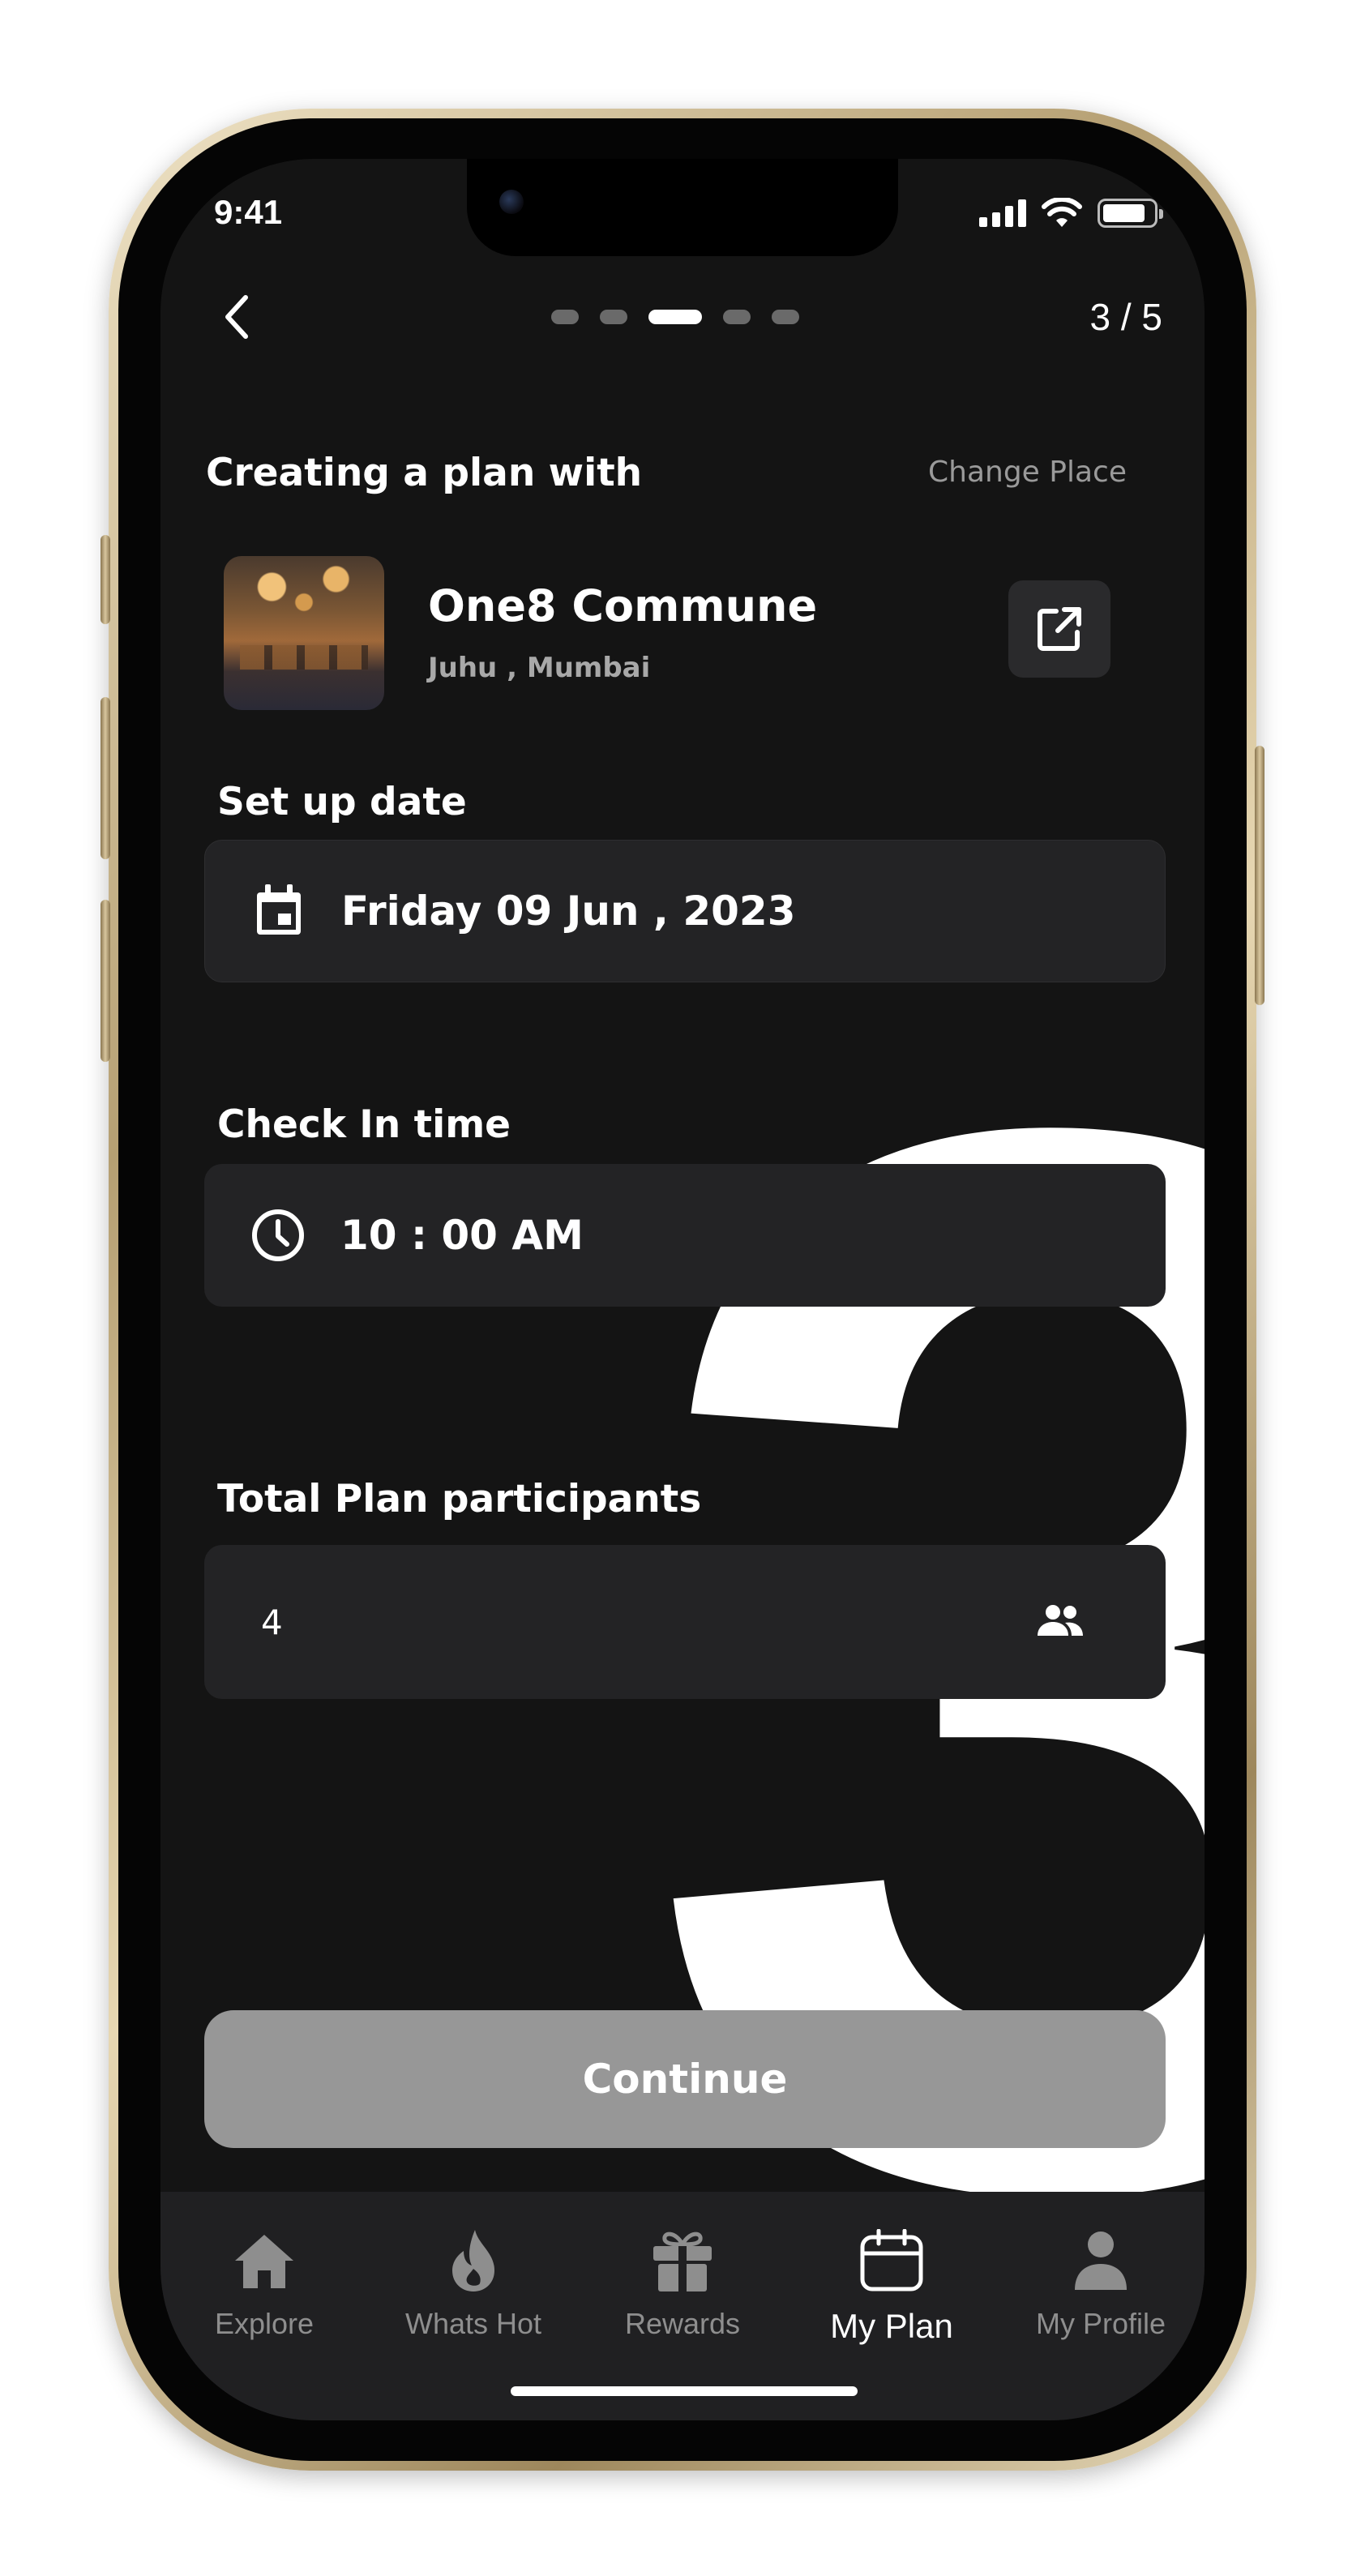 Image resolution: width=1365 pixels, height=2576 pixels. Describe the element at coordinates (264, 2323) in the screenshot. I see `tab-label: Explore` at that location.